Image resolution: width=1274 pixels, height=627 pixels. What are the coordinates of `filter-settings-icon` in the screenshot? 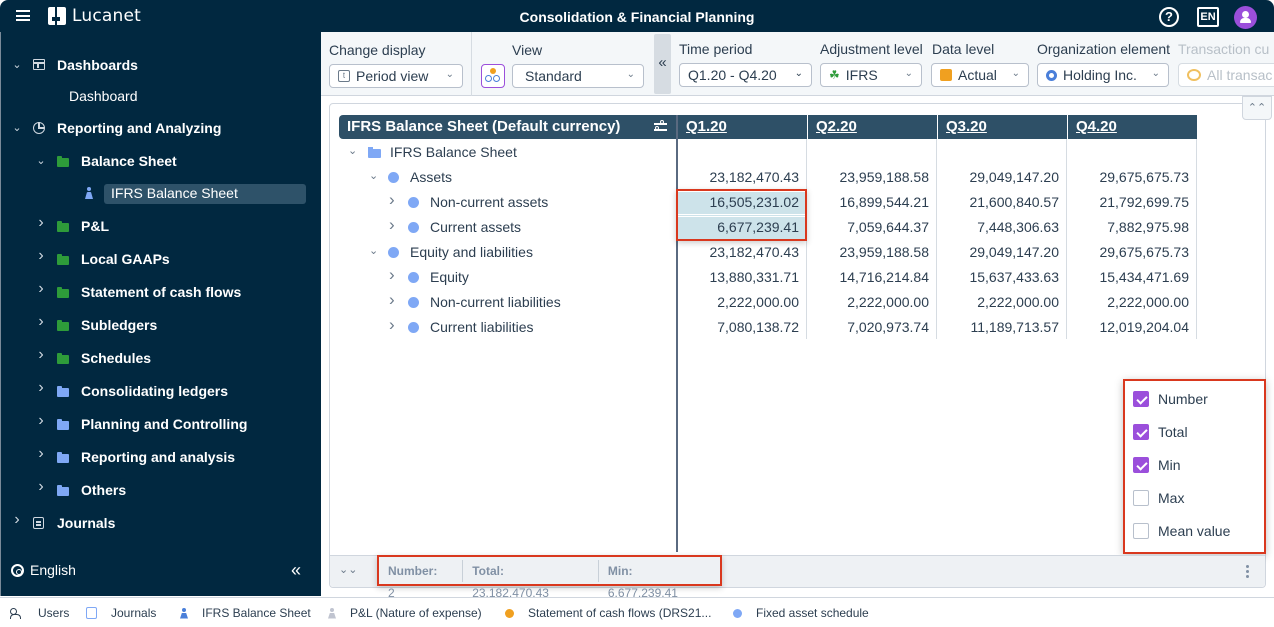 It's located at (660, 126).